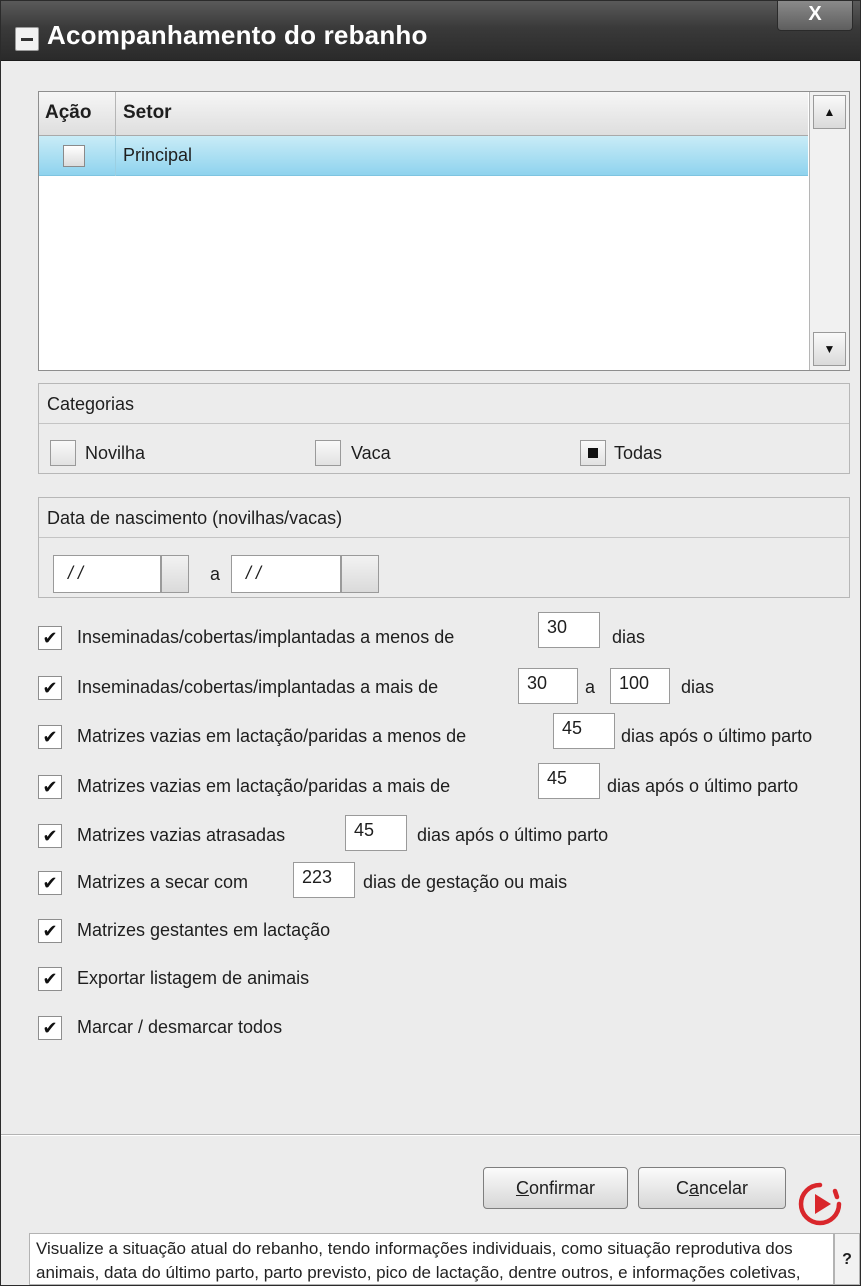 Image resolution: width=861 pixels, height=1286 pixels. What do you see at coordinates (829, 231) in the screenshot?
I see `vertical-scrollbar: ▲ ▼` at bounding box center [829, 231].